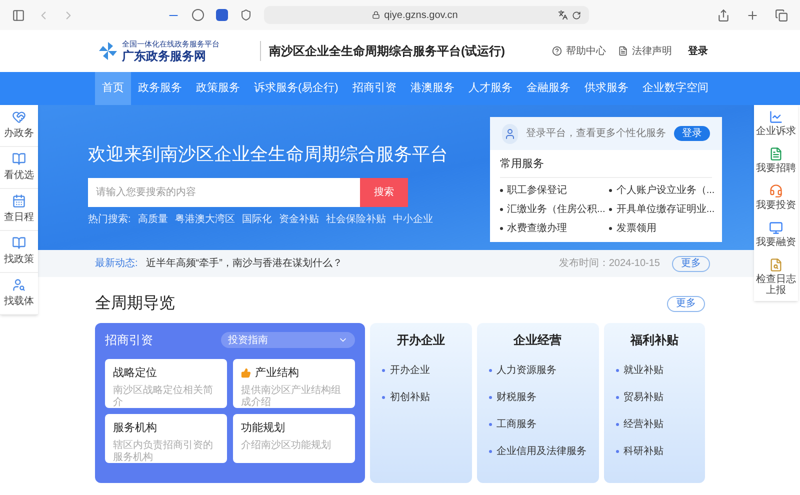  Describe the element at coordinates (224, 192) in the screenshot. I see `search-field: 请输入您要搜索的内容` at that location.